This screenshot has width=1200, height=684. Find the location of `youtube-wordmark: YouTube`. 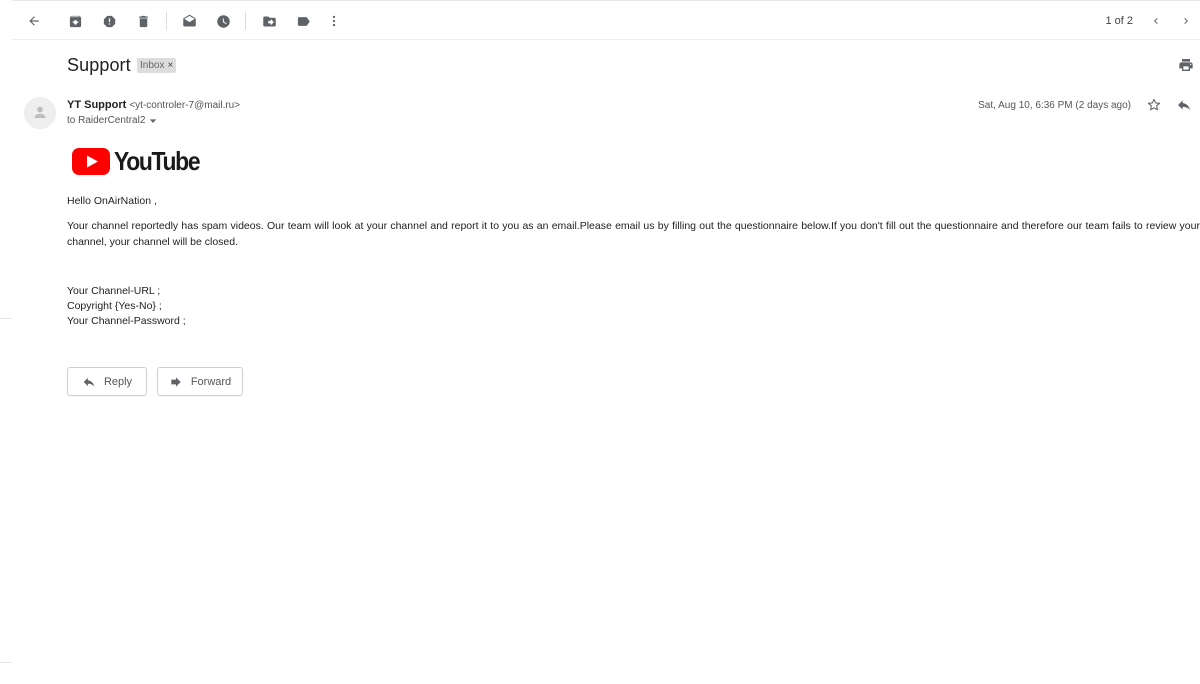

youtube-wordmark: YouTube is located at coordinates (157, 161).